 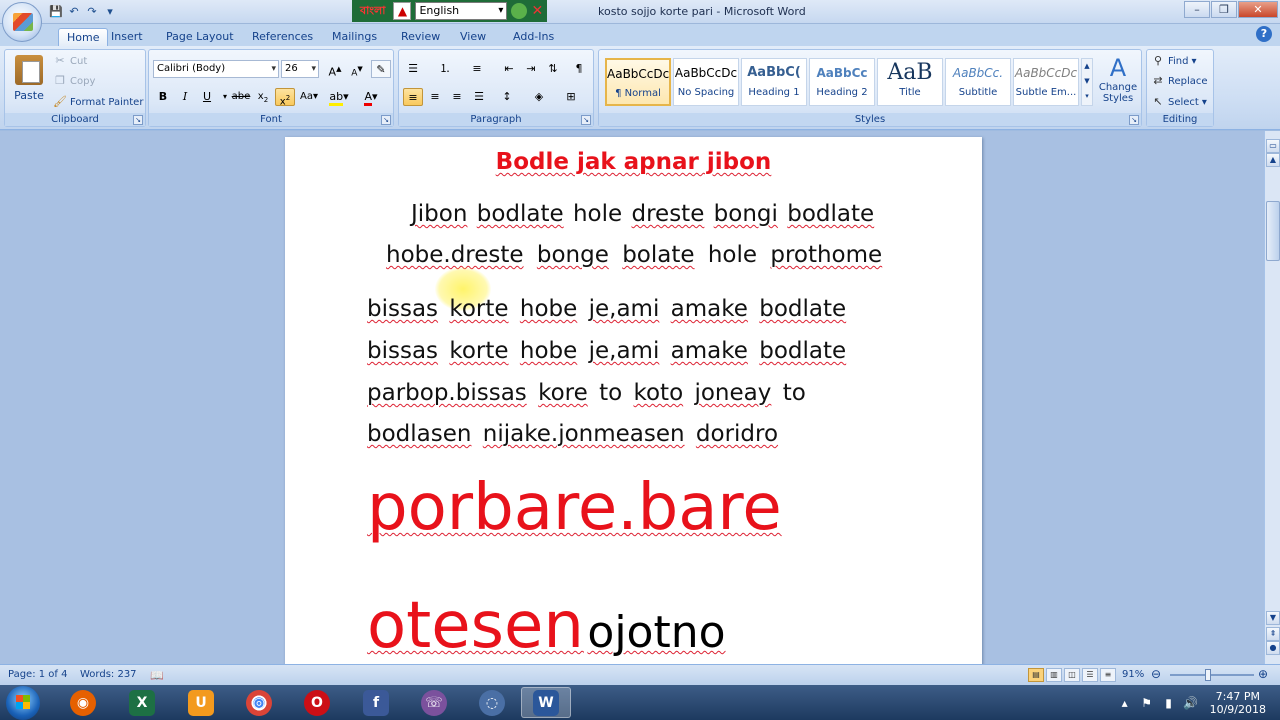 I want to click on word-count: Words: 237, so click(x=108, y=674).